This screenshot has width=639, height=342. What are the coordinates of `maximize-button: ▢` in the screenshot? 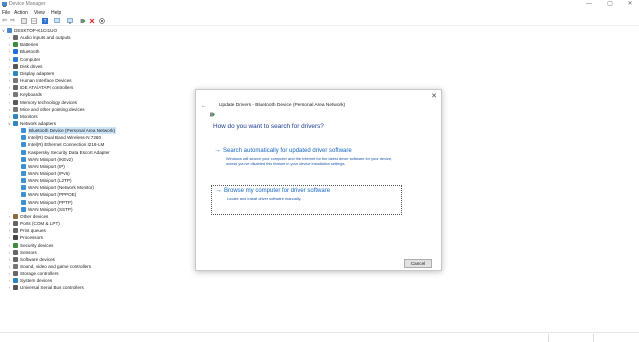 It's located at (610, 4).